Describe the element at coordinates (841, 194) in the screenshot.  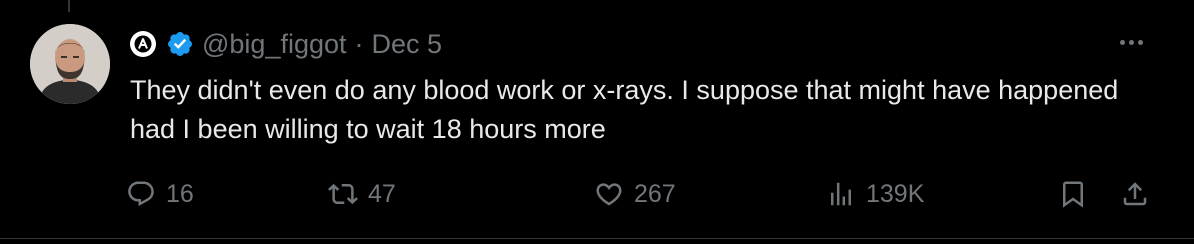
I see `views-chart-icon` at that location.